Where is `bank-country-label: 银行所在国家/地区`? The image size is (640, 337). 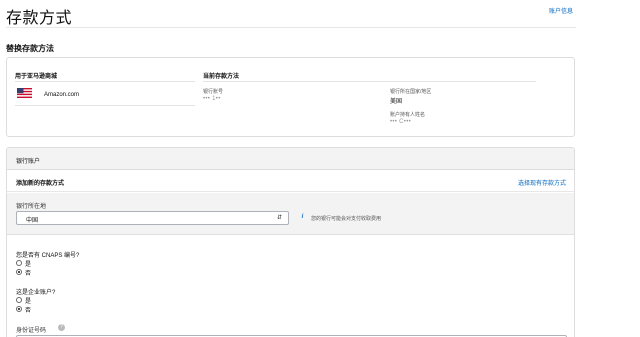
bank-country-label: 银行所在国家/地区 is located at coordinates (411, 92).